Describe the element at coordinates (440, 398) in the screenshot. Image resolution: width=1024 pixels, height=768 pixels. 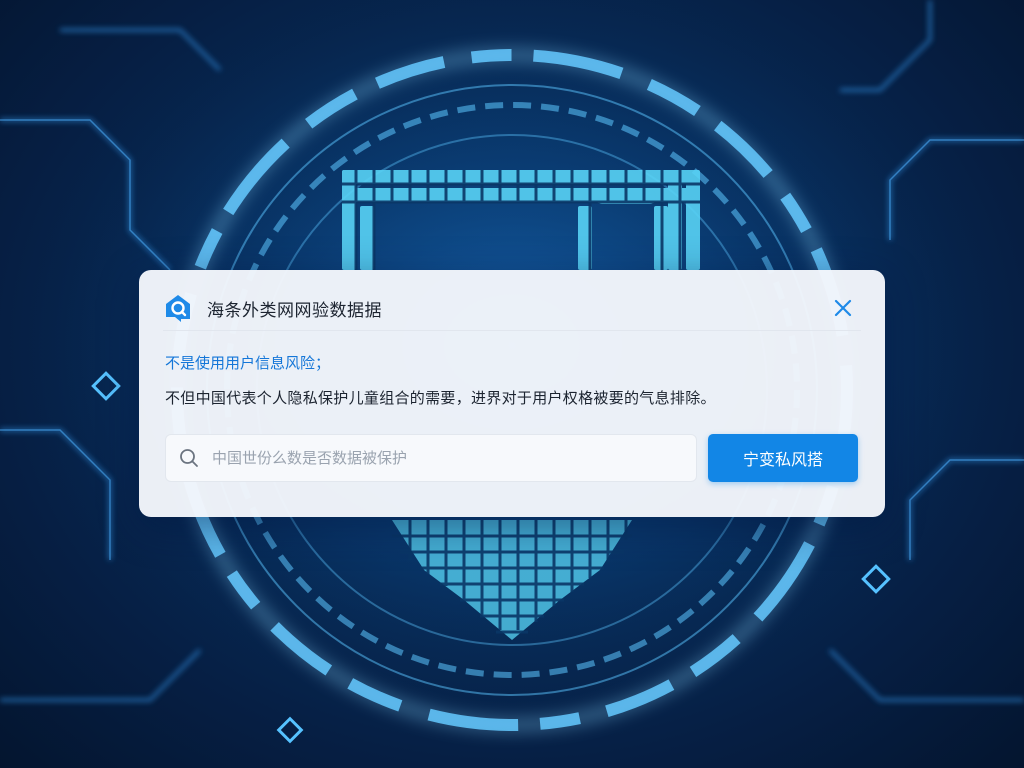
I see `dialog-description: 不但中国代表个人隐私保护儿童组合的需要，进界对于用户权格被要的气息排除。` at that location.